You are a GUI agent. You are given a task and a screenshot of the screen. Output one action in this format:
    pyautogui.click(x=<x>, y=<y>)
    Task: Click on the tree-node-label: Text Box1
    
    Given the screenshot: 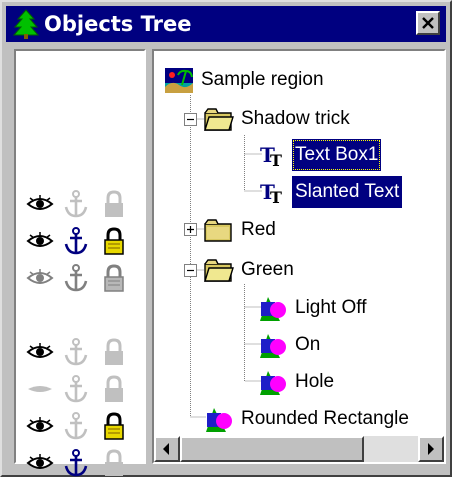 What is the action you would take?
    pyautogui.click(x=337, y=155)
    